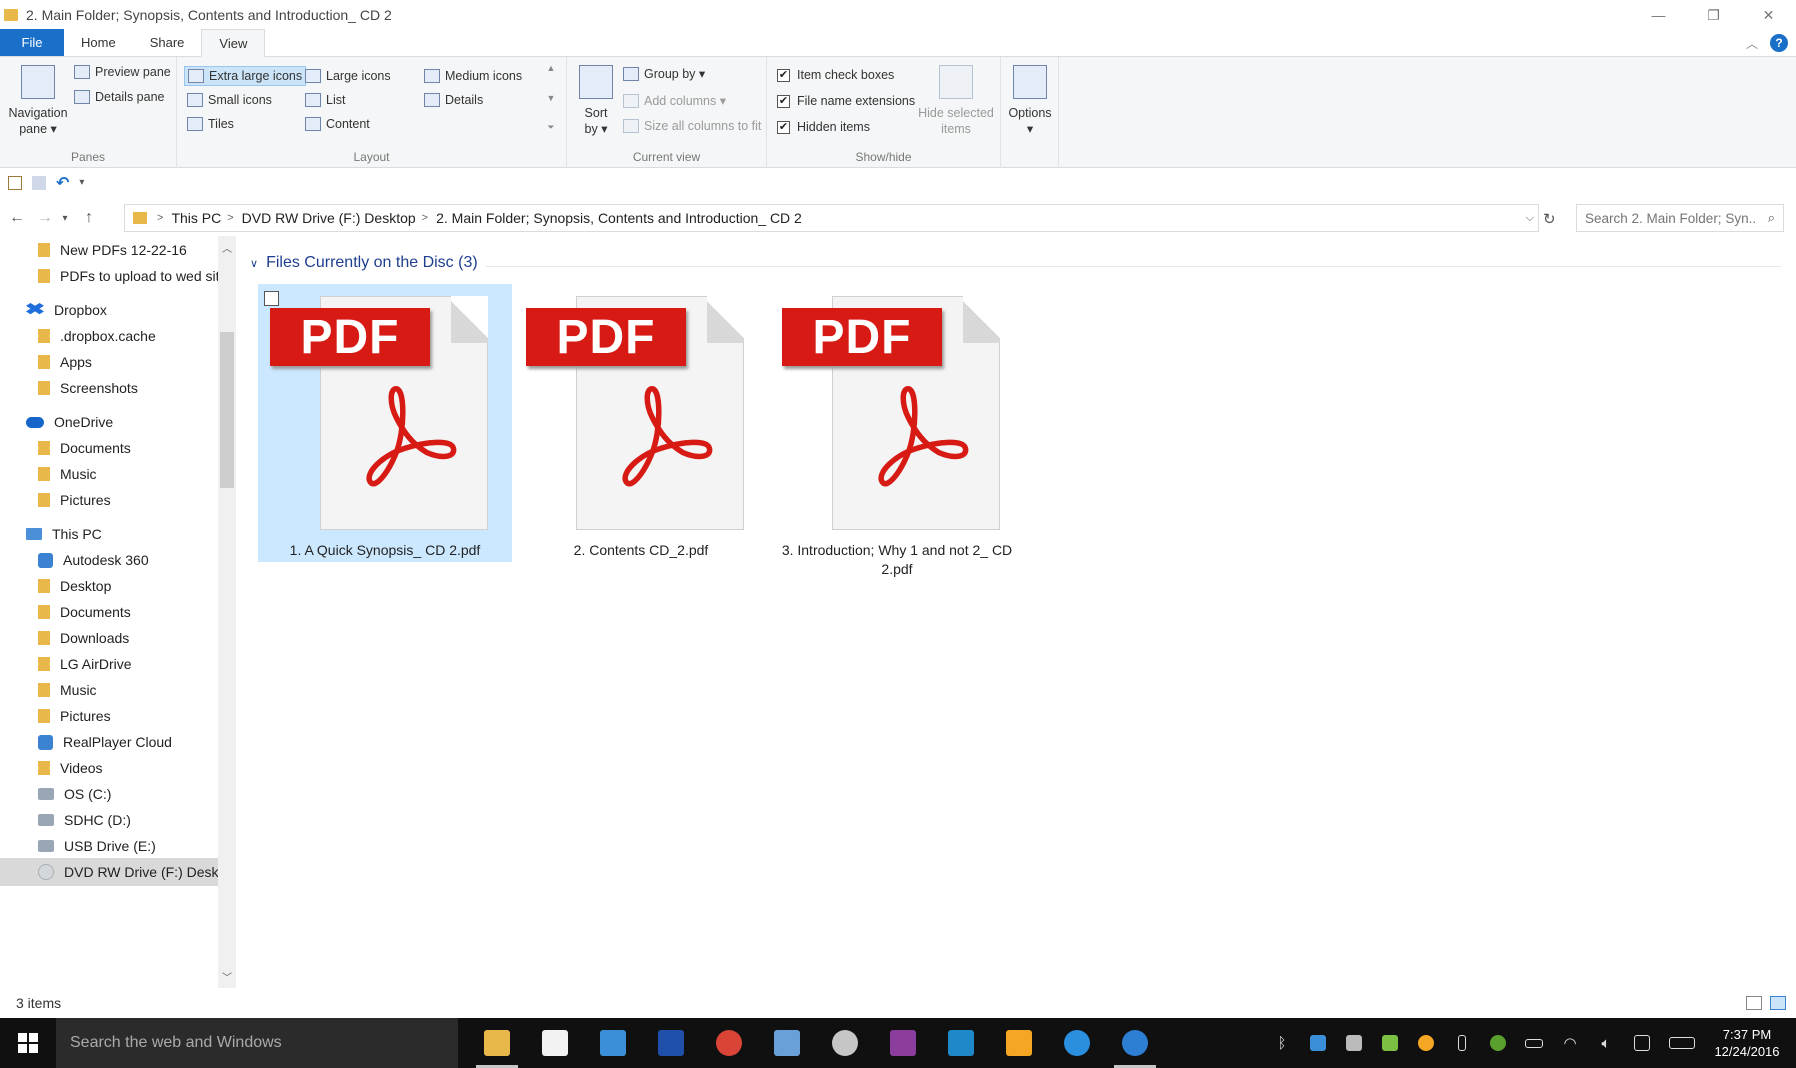 This screenshot has height=1068, width=1796. What do you see at coordinates (1570, 1043) in the screenshot?
I see `wifi-icon: ◠` at bounding box center [1570, 1043].